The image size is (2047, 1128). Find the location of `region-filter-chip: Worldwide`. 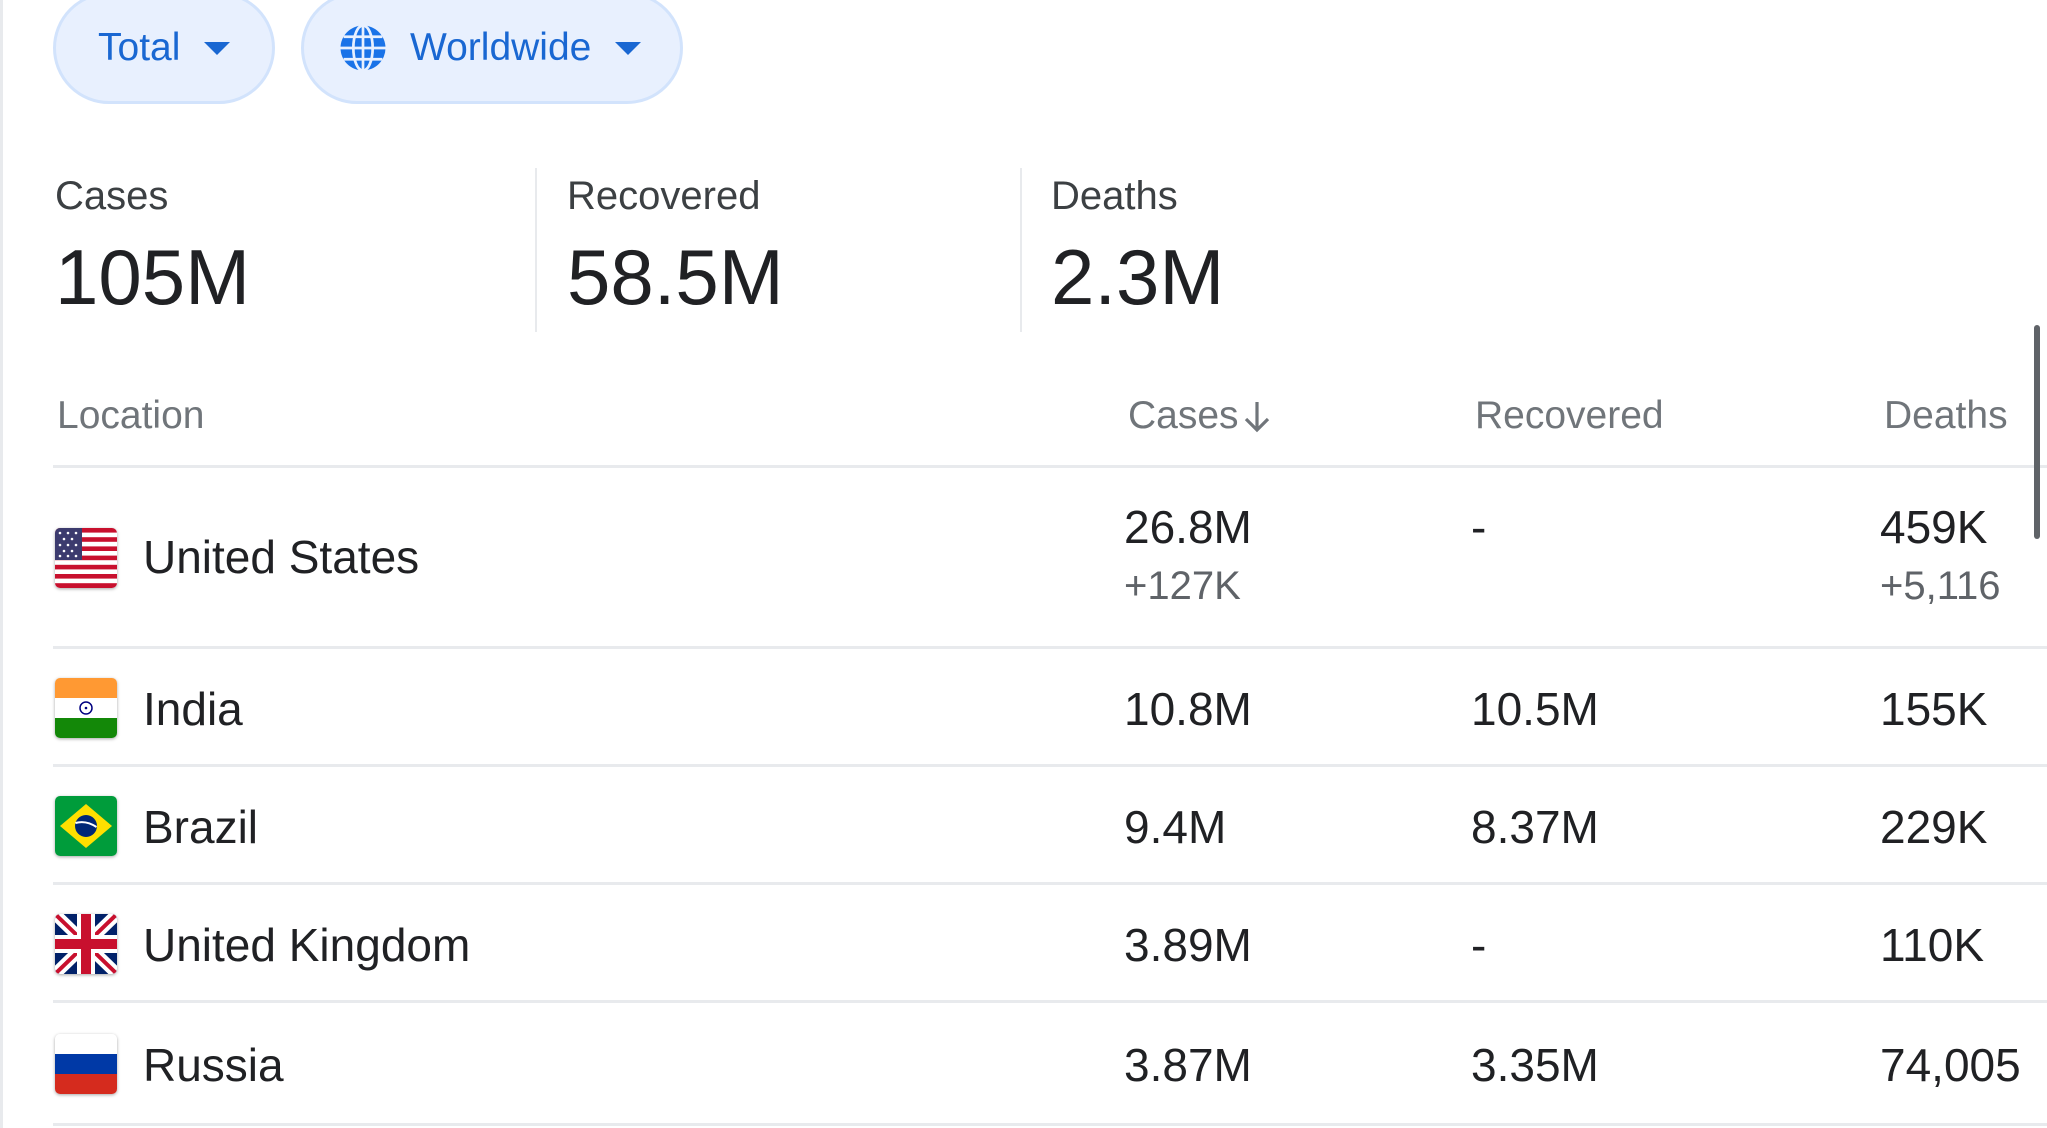

region-filter-chip: Worldwide is located at coordinates (492, 52).